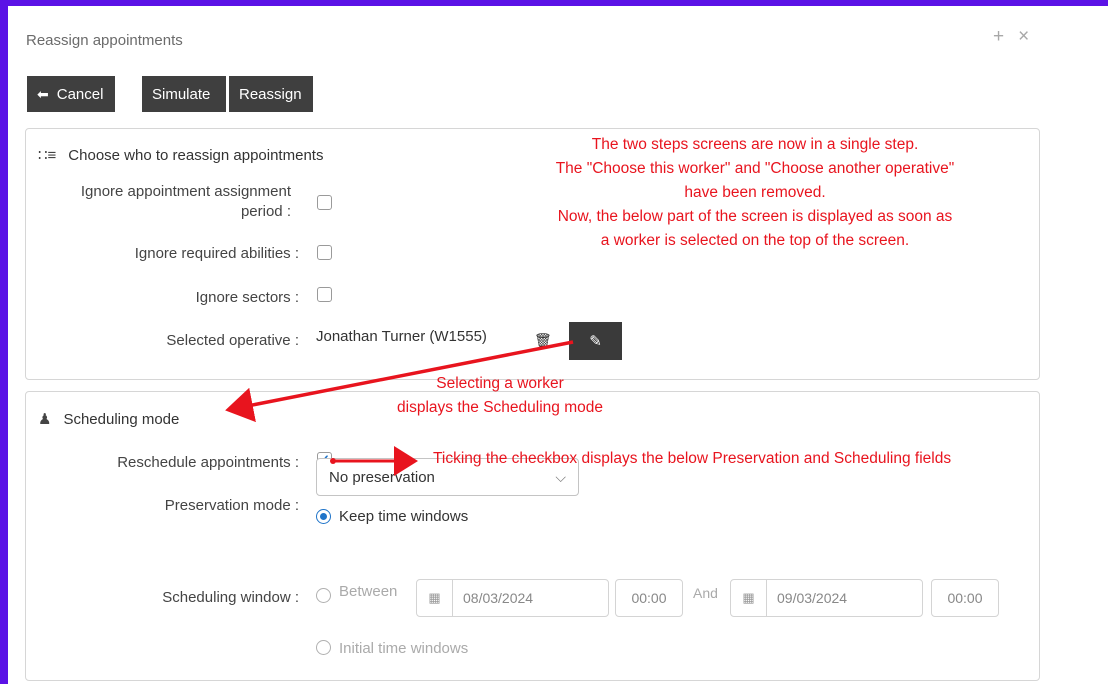 Image resolution: width=1108 pixels, height=684 pixels. Describe the element at coordinates (323, 647) in the screenshot. I see `initial-time-windows-radio` at that location.